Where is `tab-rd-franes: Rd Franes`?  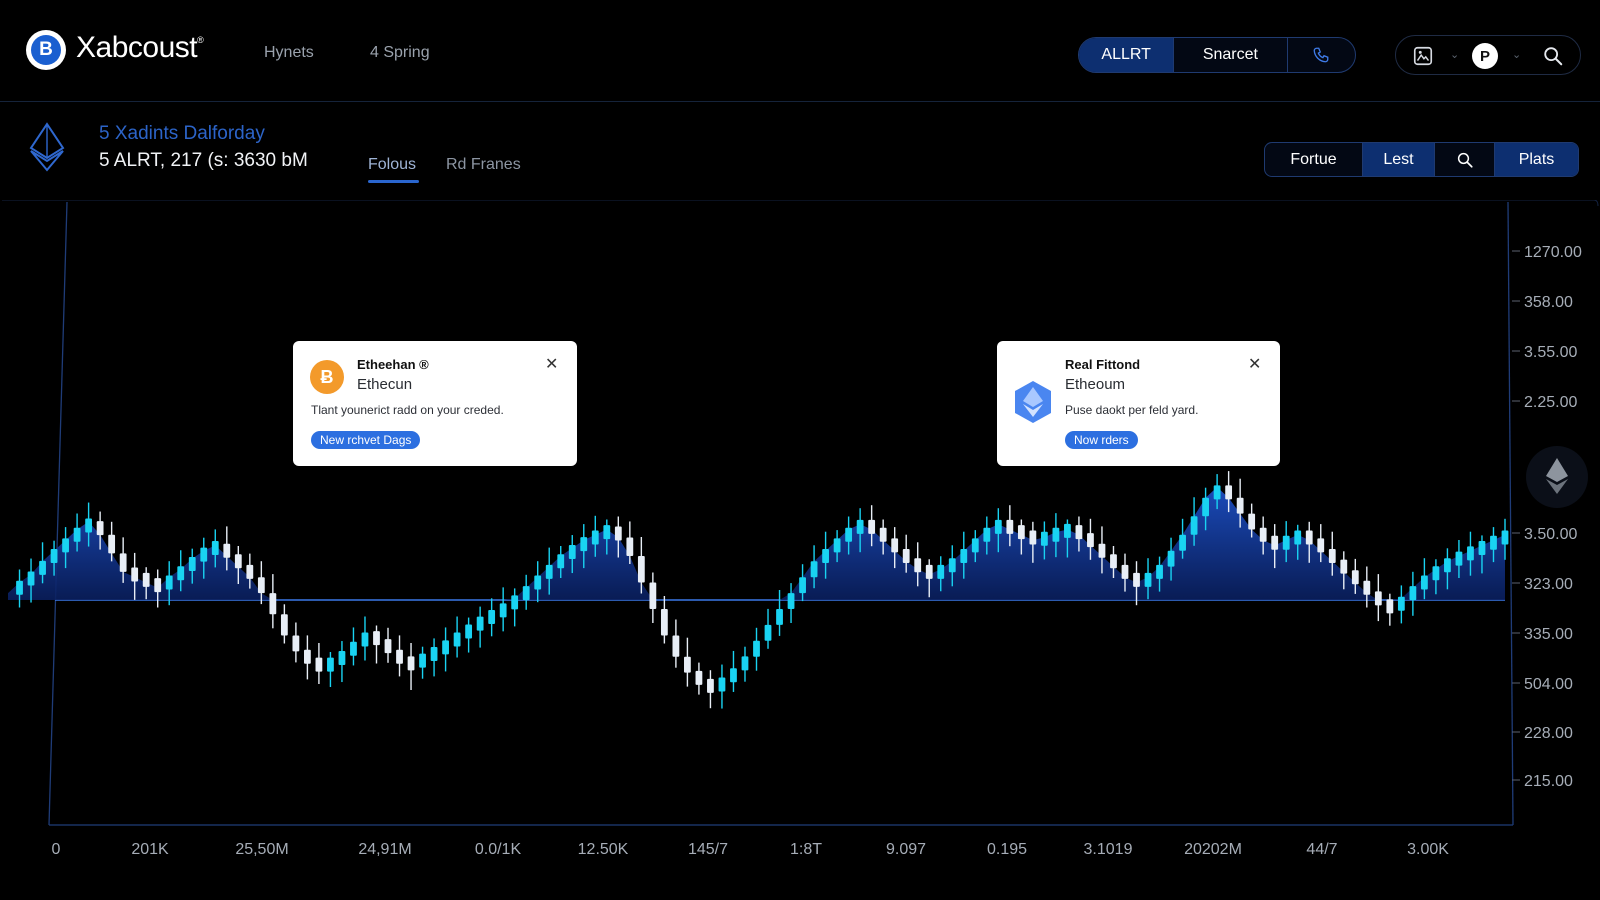
tab-rd-franes: Rd Franes is located at coordinates (483, 165).